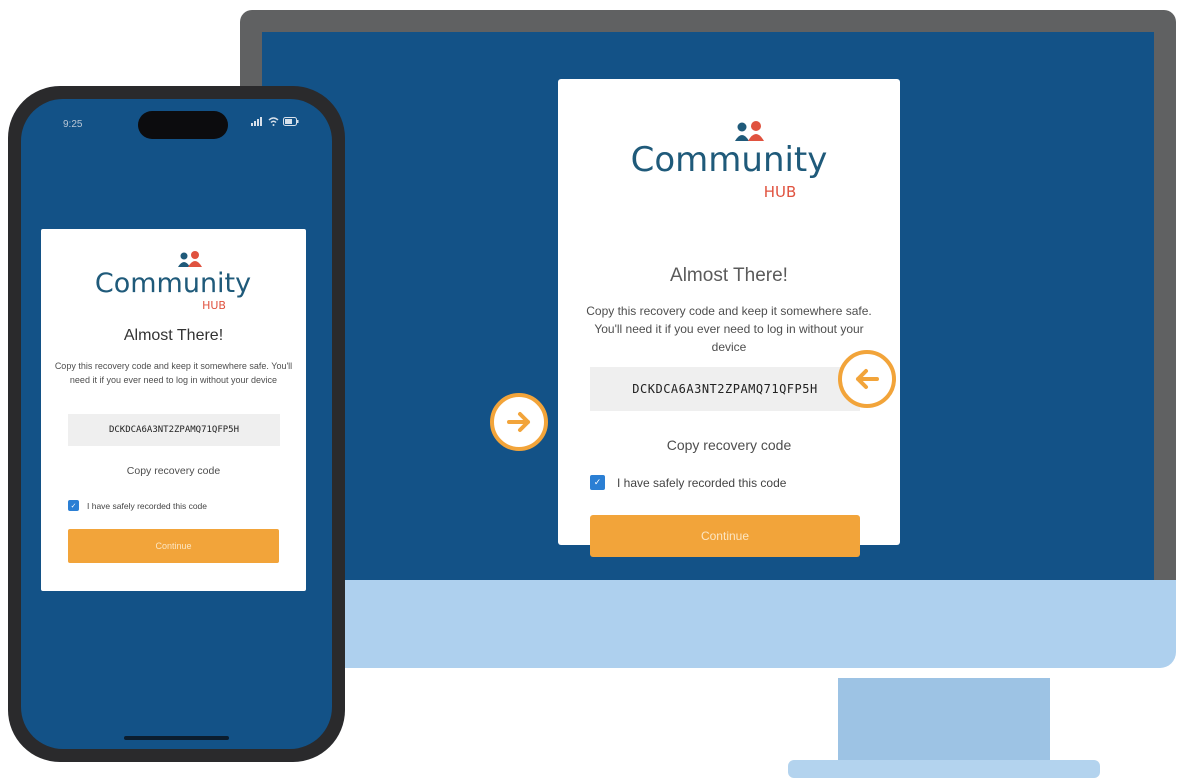 The height and width of the screenshot is (778, 1179). What do you see at coordinates (291, 121) in the screenshot?
I see `battery-icon` at bounding box center [291, 121].